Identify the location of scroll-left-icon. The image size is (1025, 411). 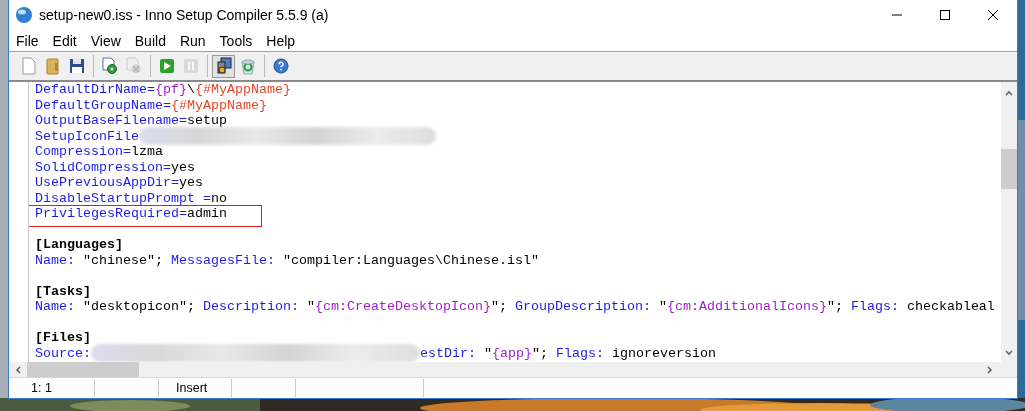
(18, 369).